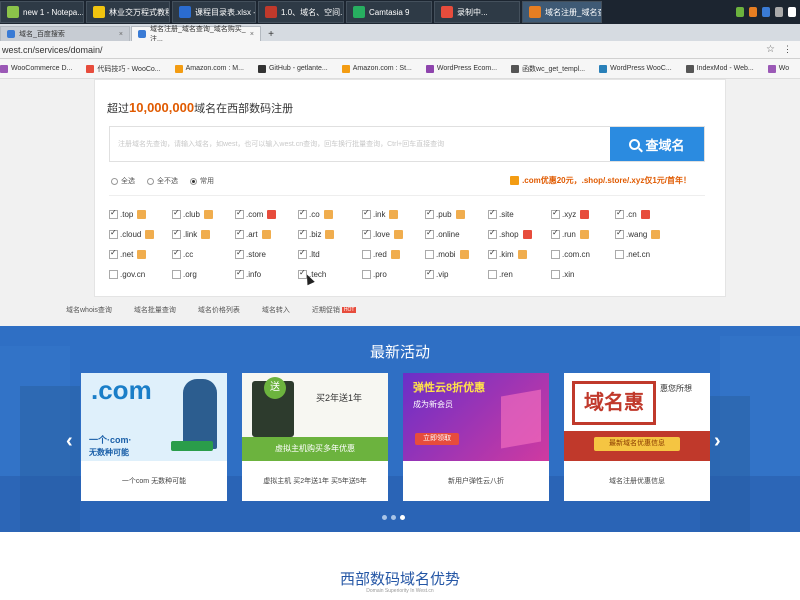  What do you see at coordinates (436, 273) in the screenshot?
I see `tld-option: .vip` at bounding box center [436, 273].